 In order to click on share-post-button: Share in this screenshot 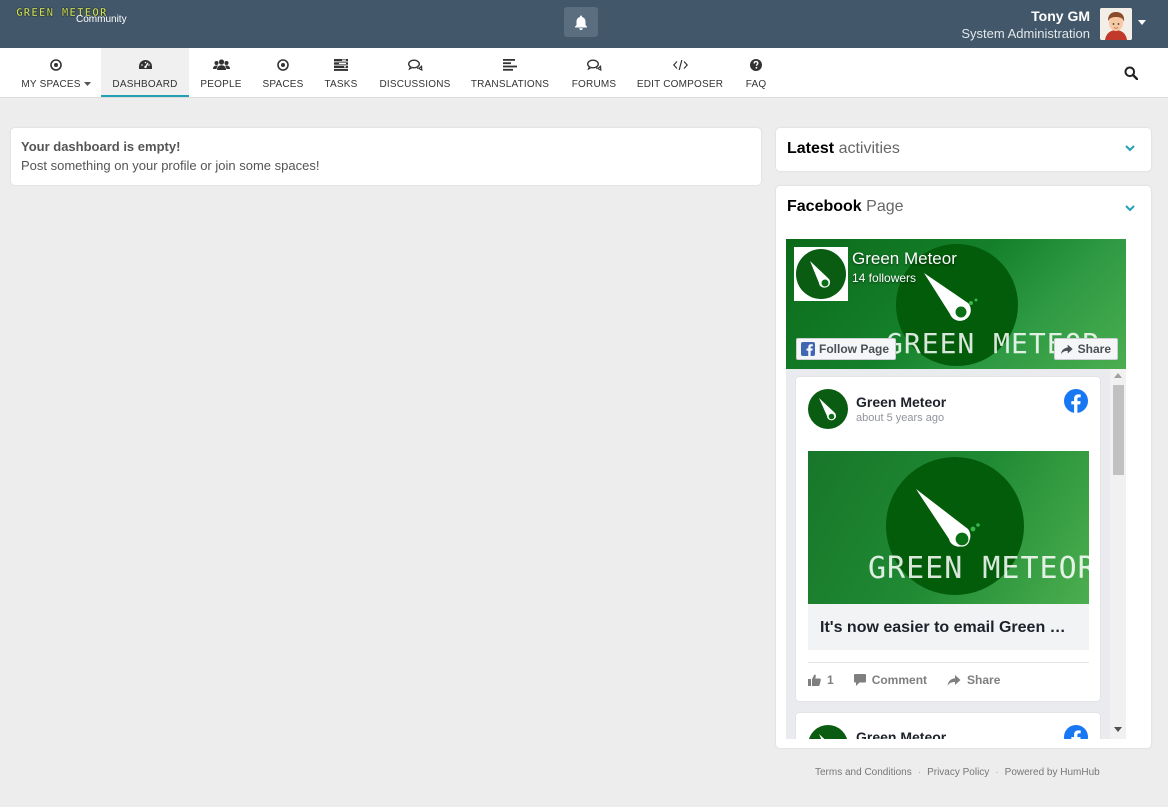, I will do `click(973, 680)`.